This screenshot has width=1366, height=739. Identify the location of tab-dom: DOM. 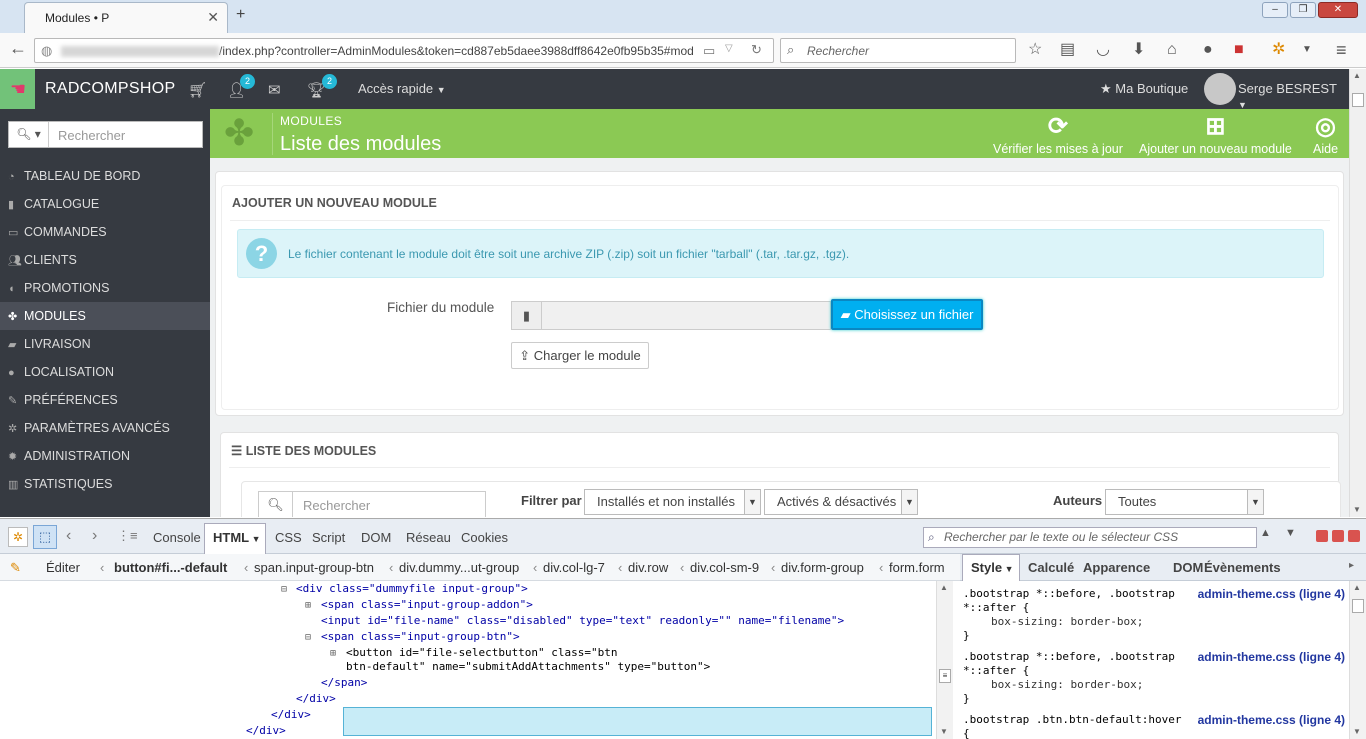
(376, 537).